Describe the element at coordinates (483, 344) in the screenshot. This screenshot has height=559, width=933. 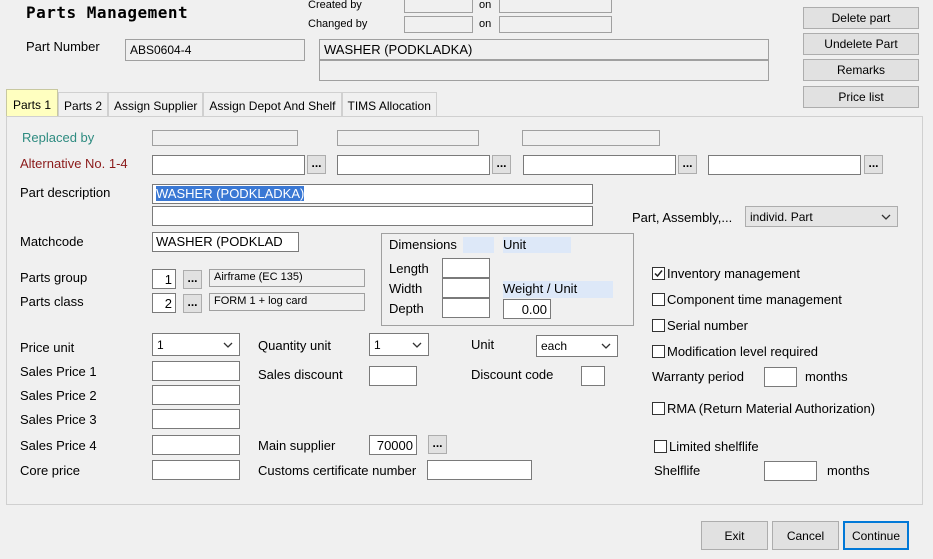
I see `unit-label: Unit` at that location.